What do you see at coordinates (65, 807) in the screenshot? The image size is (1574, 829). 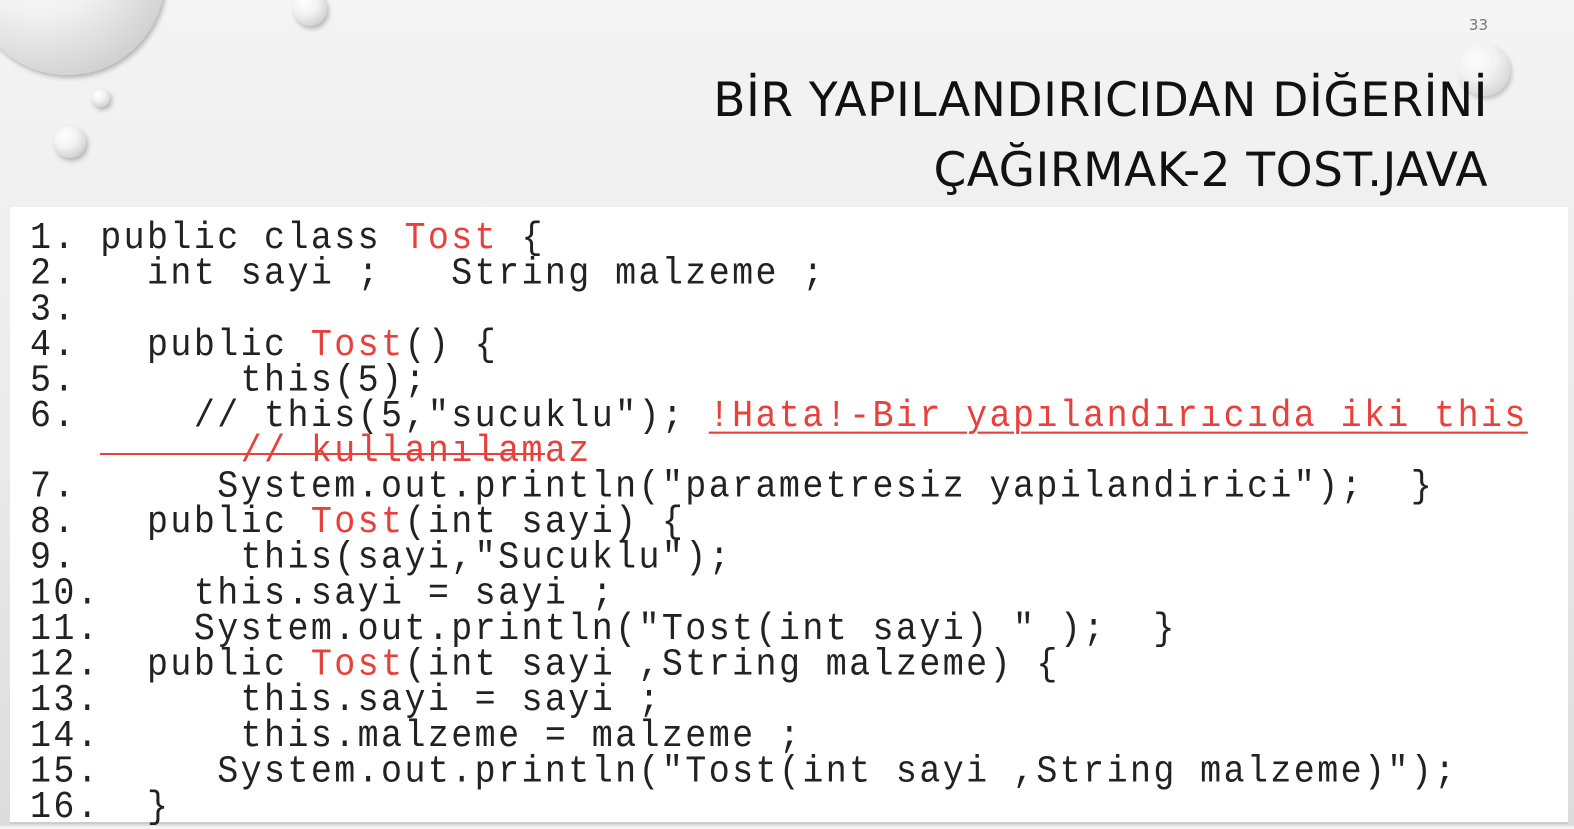 I see `line-number: 16.` at bounding box center [65, 807].